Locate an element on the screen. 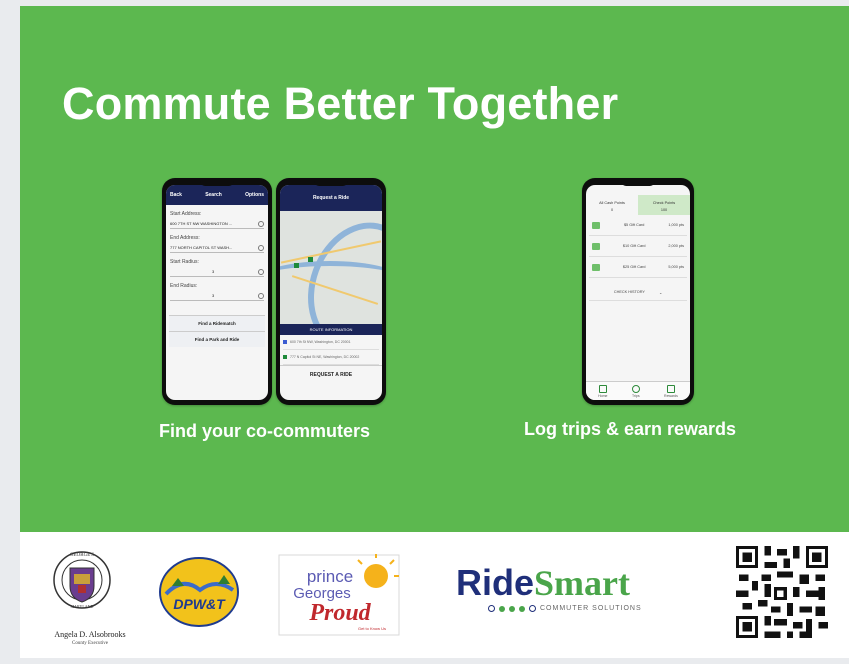 The width and height of the screenshot is (849, 664). nav-rewards-label: Rewards is located at coordinates (671, 395).